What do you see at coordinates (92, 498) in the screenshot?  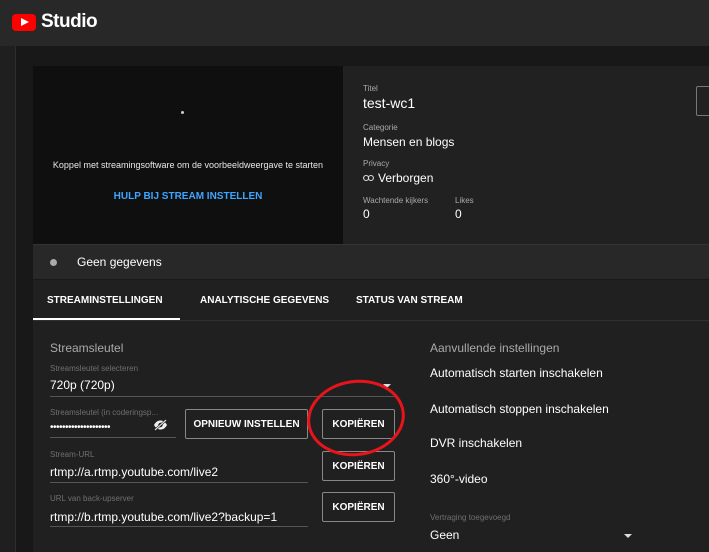 I see `backup-url-label: URL van back-upserver` at bounding box center [92, 498].